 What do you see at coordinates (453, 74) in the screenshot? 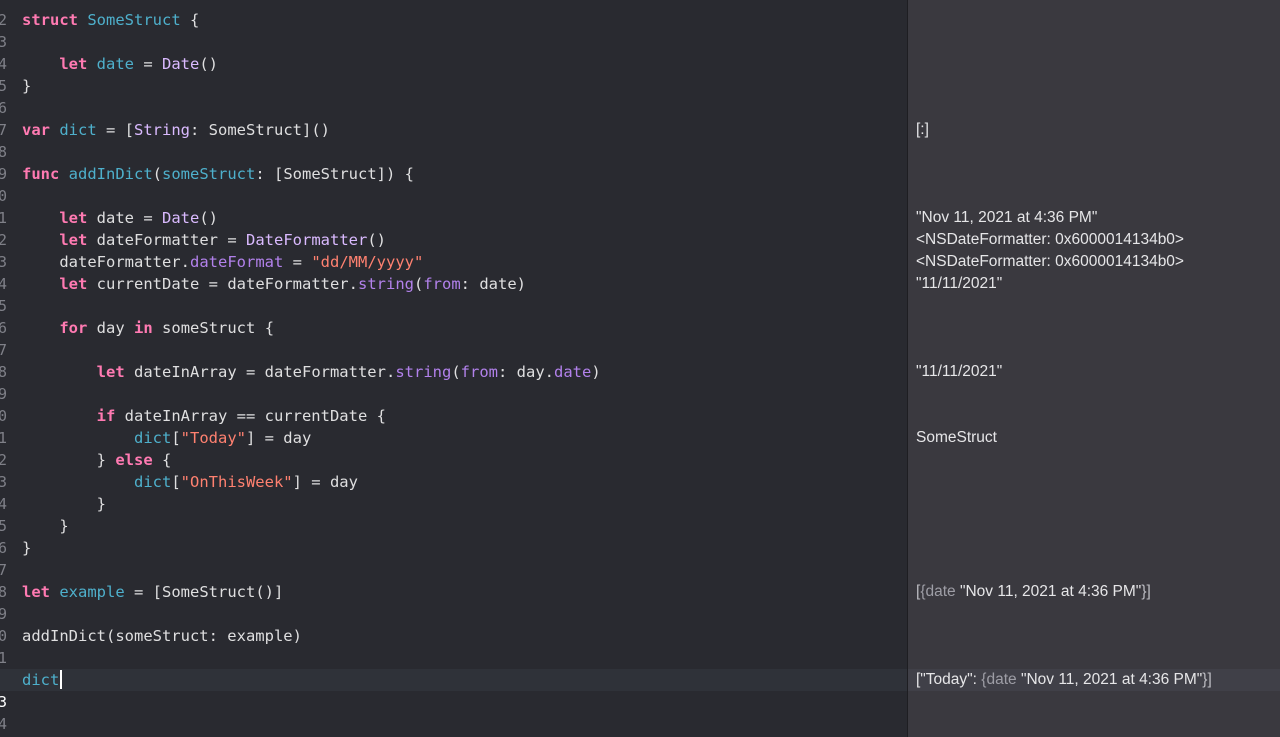
I see `code-line: 5 let date = Date()` at bounding box center [453, 74].